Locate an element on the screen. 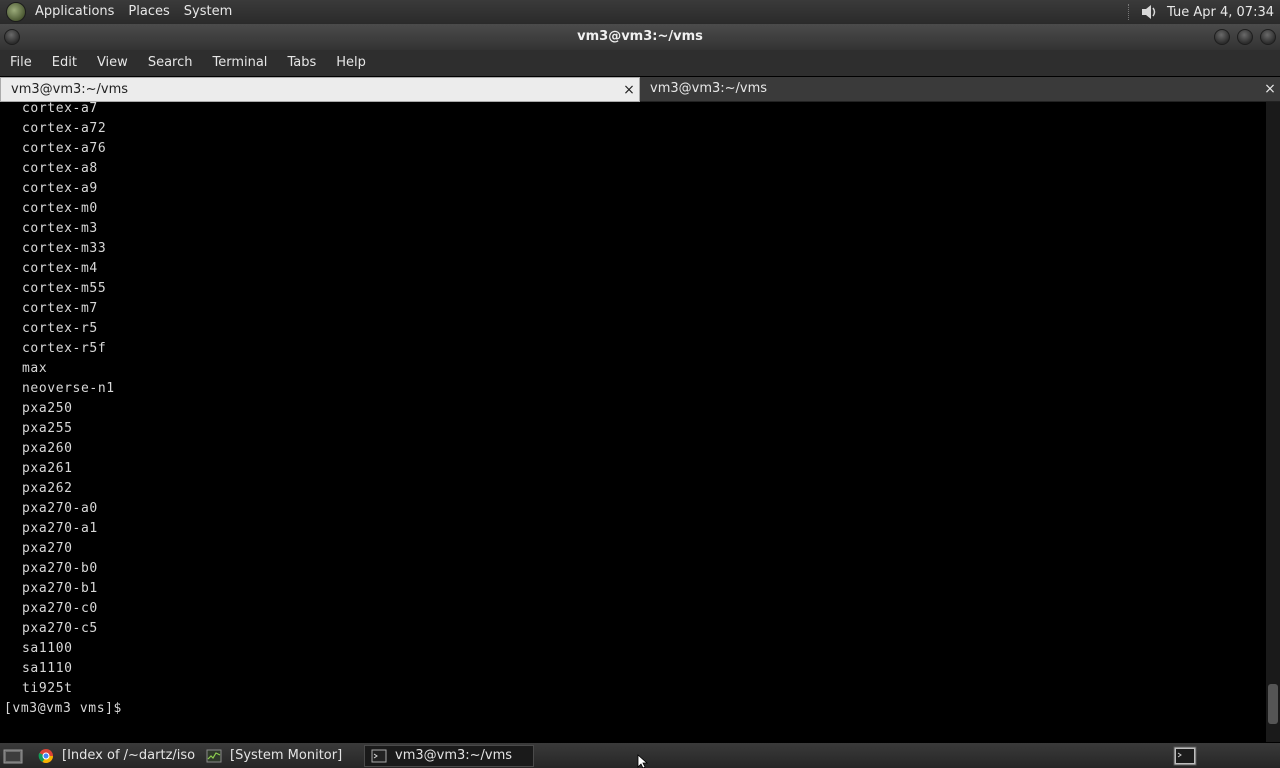 Image resolution: width=1280 pixels, height=768 pixels. show-desktop-icon is located at coordinates (13, 756).